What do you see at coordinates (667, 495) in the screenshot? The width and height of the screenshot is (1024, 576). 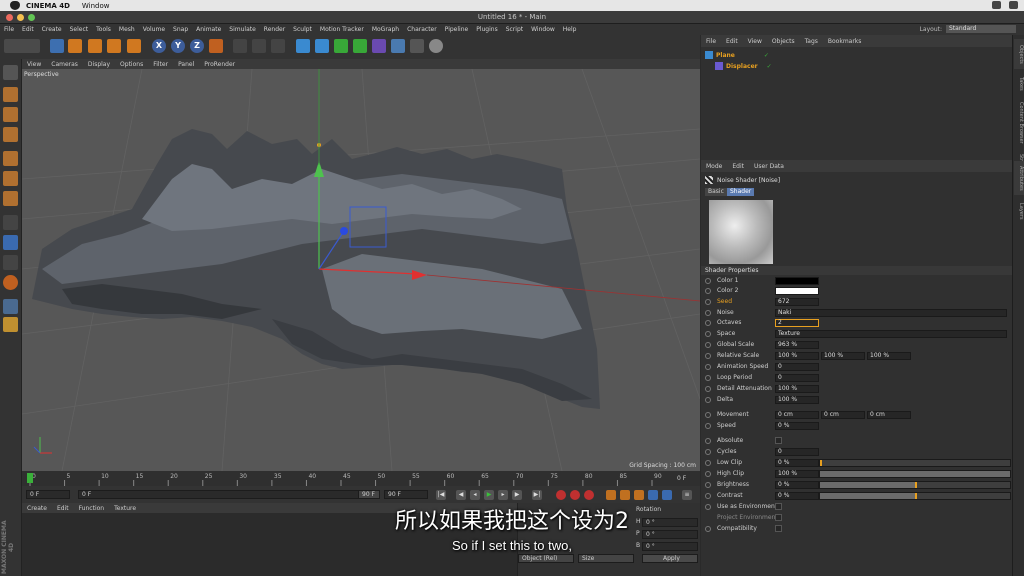 I see `pla-key-icon` at bounding box center [667, 495].